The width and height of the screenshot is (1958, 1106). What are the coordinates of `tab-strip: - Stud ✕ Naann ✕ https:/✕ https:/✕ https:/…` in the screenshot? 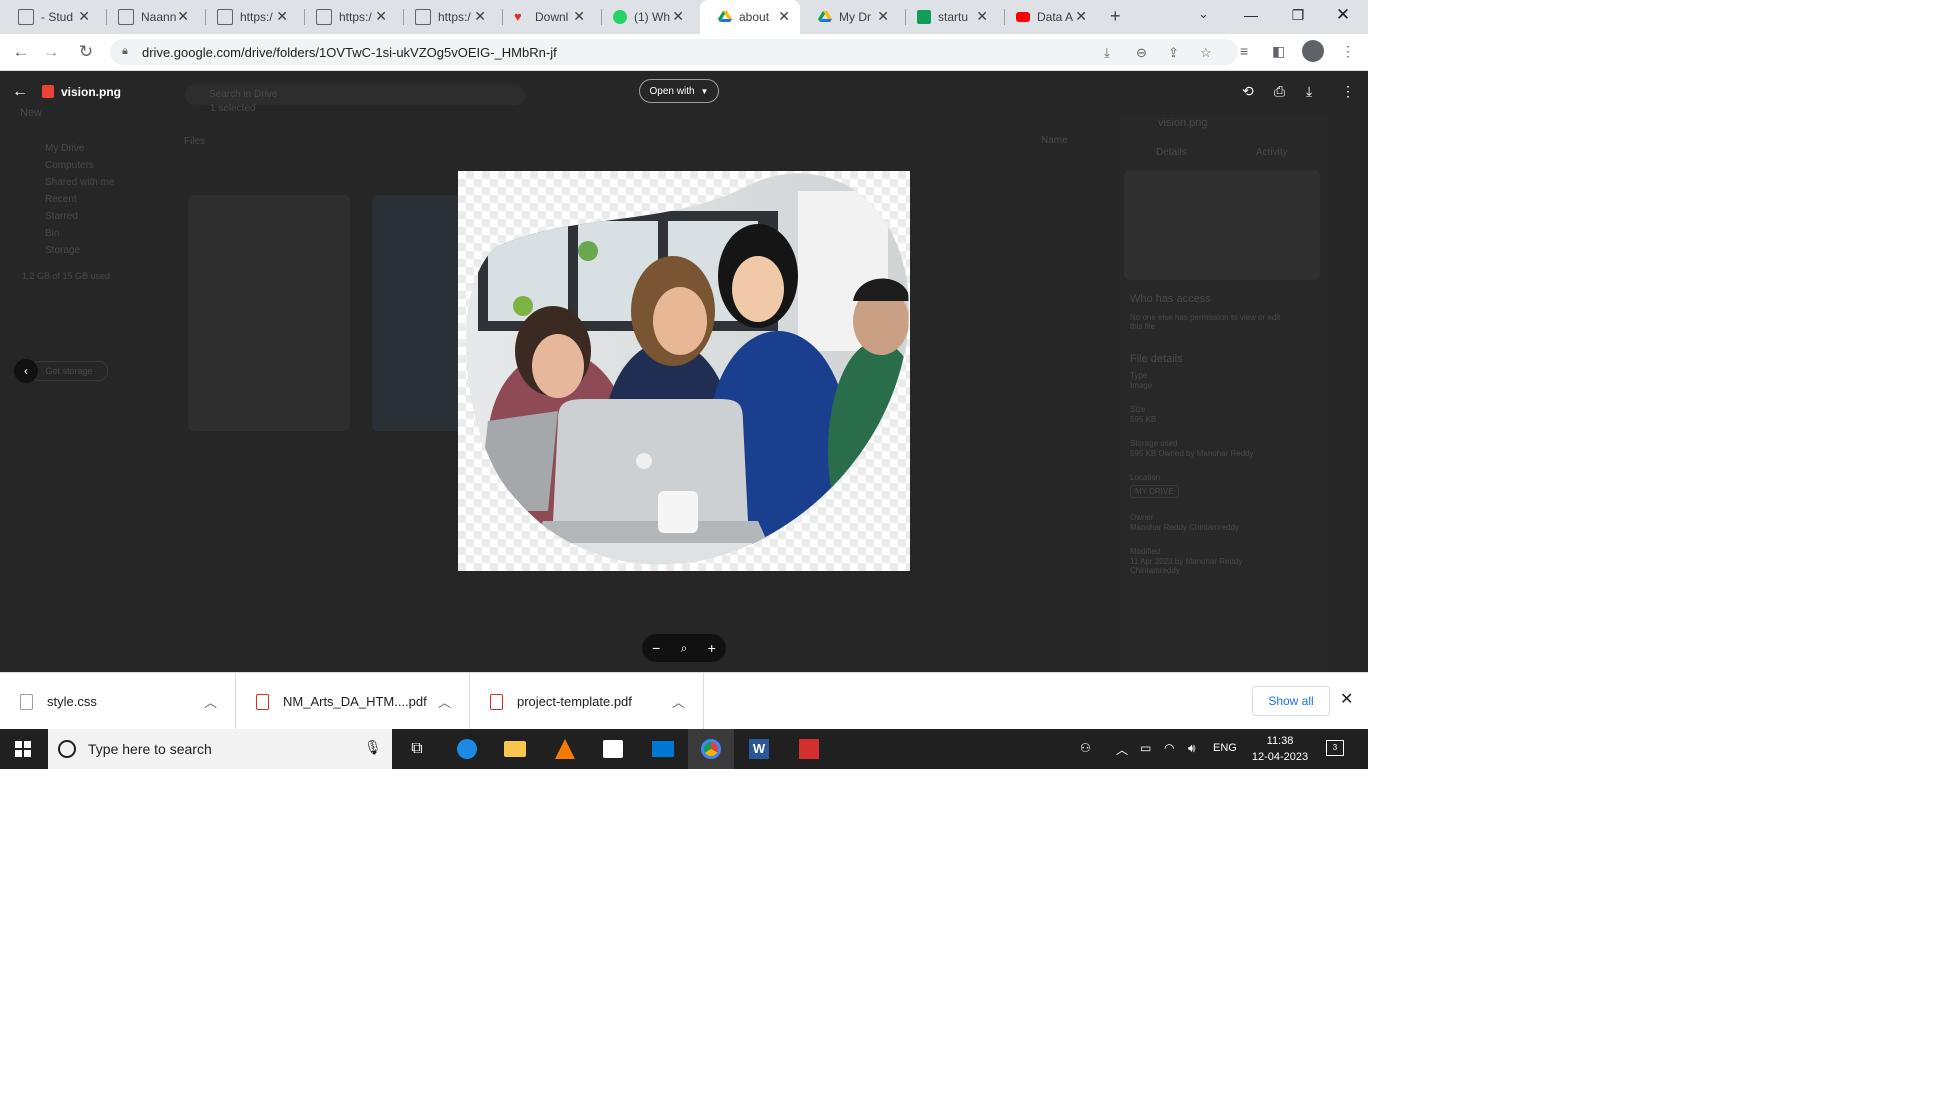 It's located at (684, 17).